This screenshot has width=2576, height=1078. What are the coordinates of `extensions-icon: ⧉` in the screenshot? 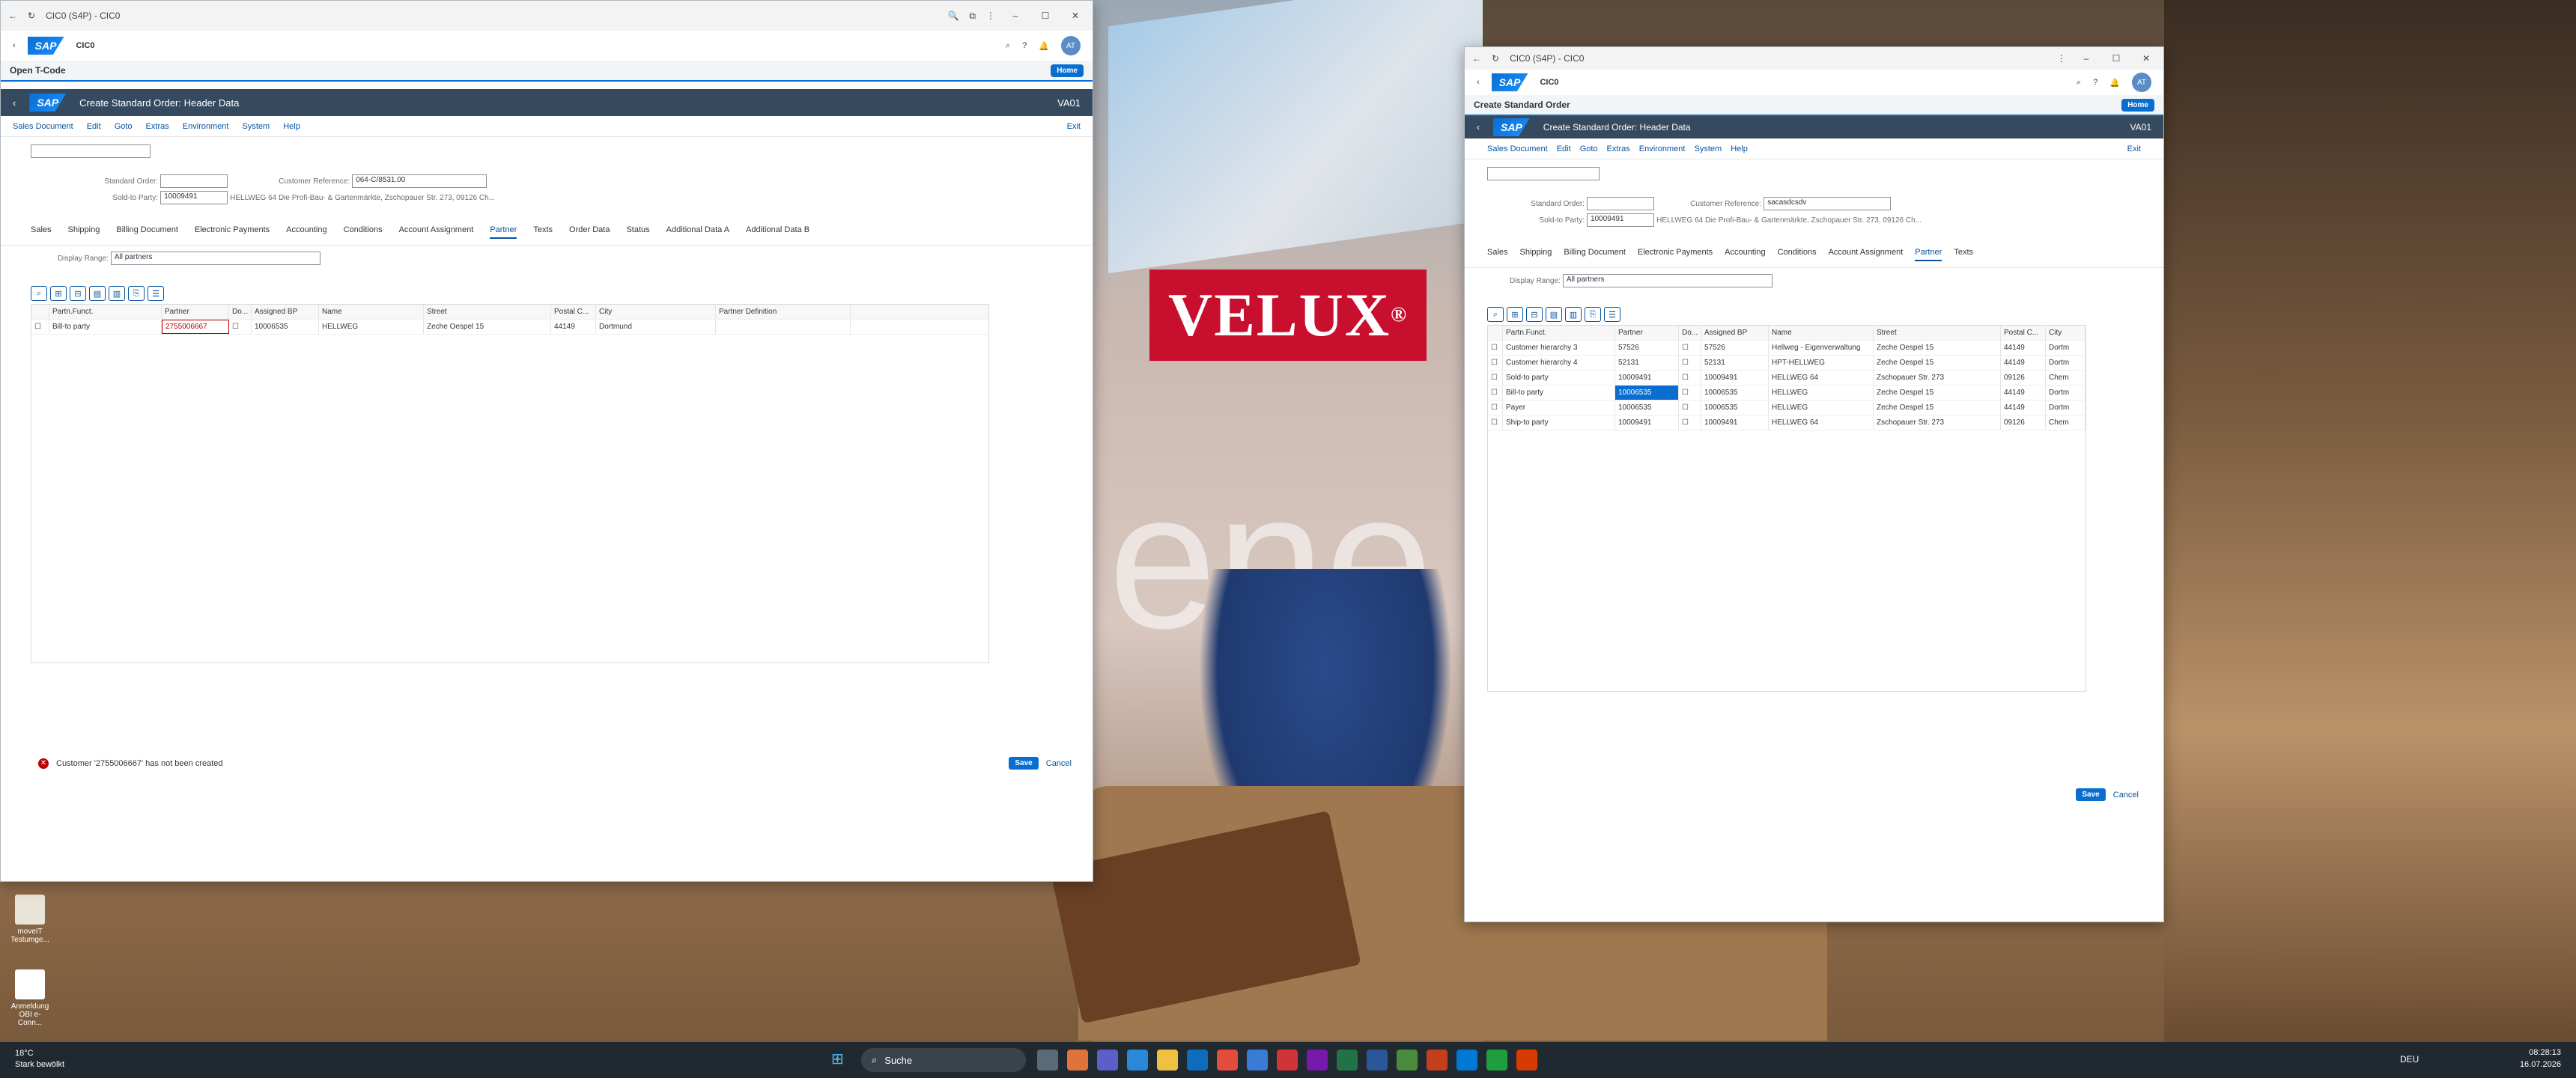 It's located at (972, 16).